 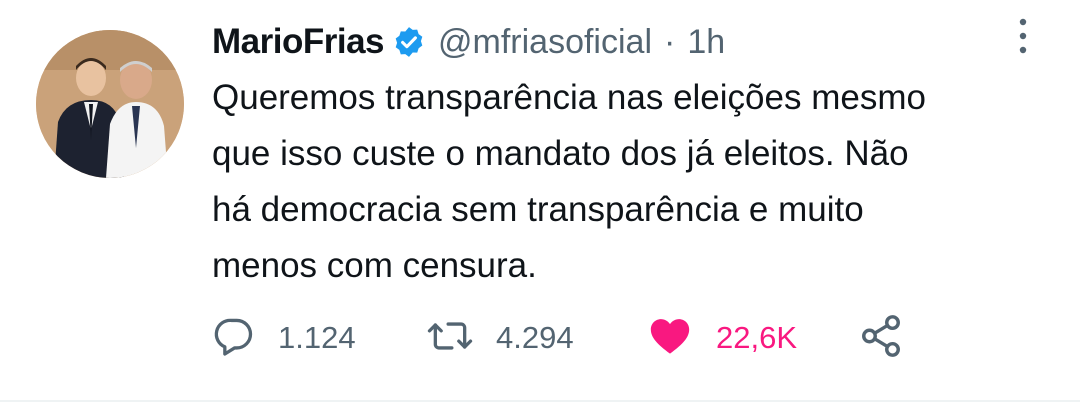 I want to click on more-vertical-icon, so click(x=1023, y=36).